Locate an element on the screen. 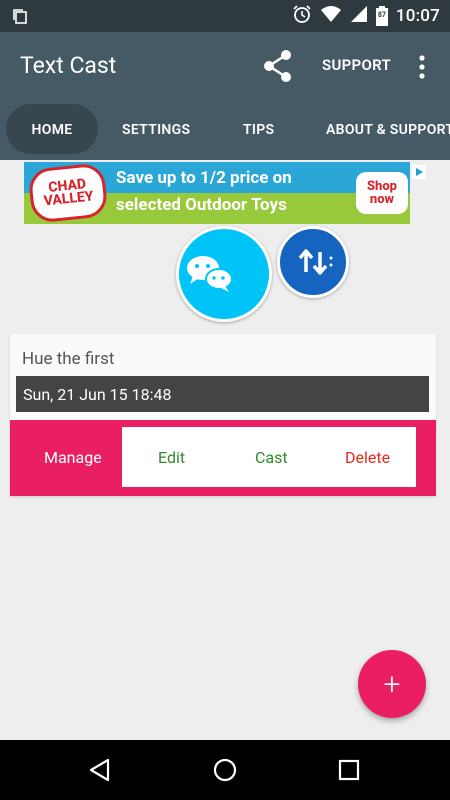  card-actions-bar: Manage Edit Cast Delete is located at coordinates (223, 458).